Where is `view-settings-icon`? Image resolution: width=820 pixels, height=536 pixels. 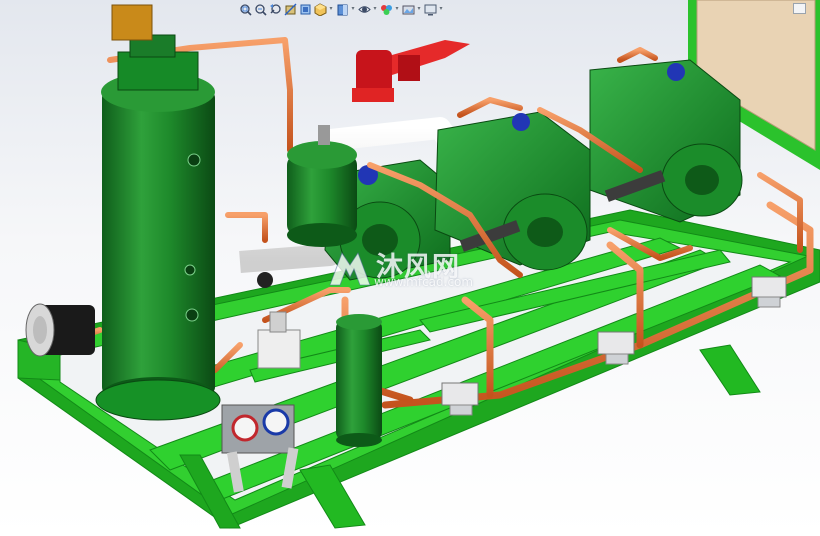 view-settings-icon is located at coordinates (430, 9).